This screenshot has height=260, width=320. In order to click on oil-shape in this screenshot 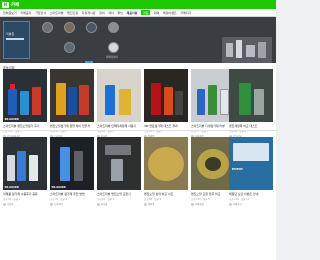, I will do `click(166, 164)`.